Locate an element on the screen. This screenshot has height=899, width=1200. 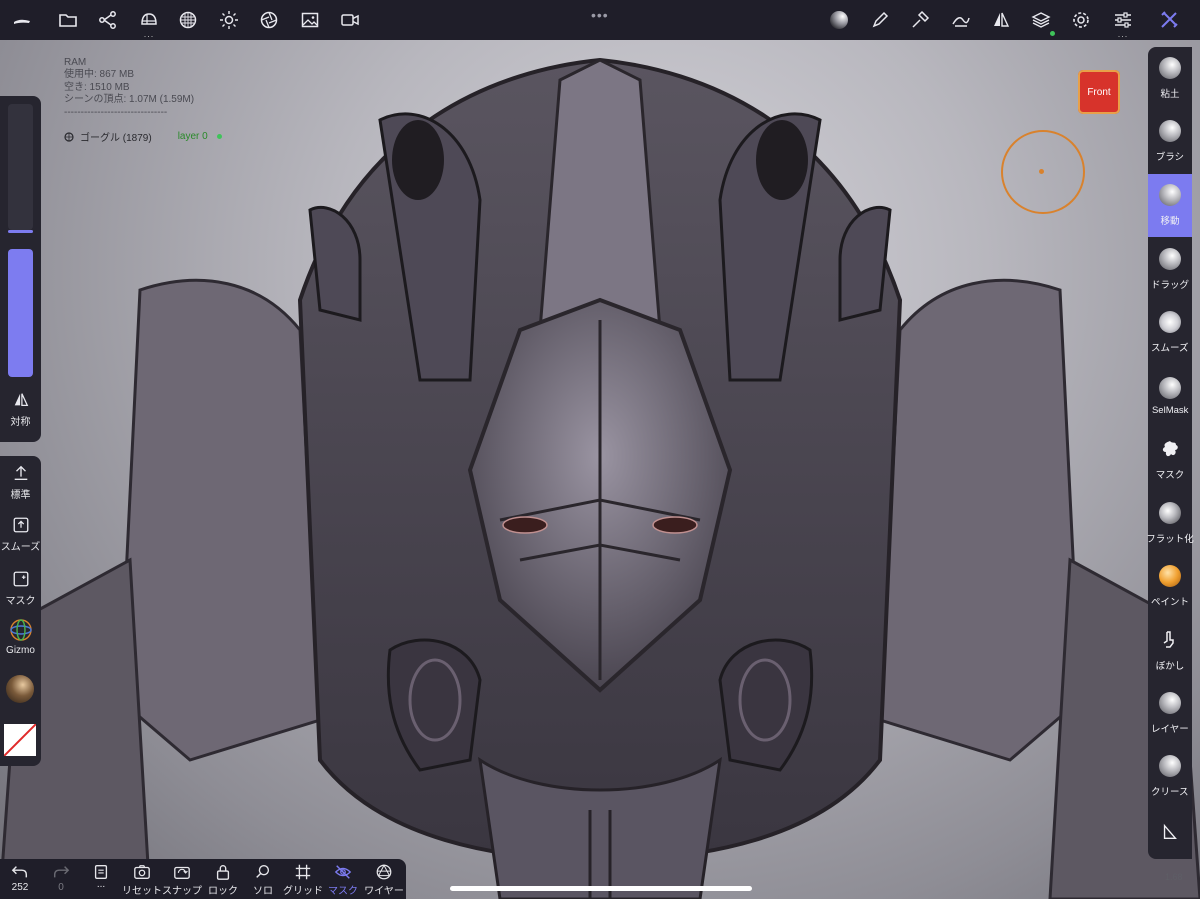
tool-smudge: ぼかし is located at coordinates (1170, 650).